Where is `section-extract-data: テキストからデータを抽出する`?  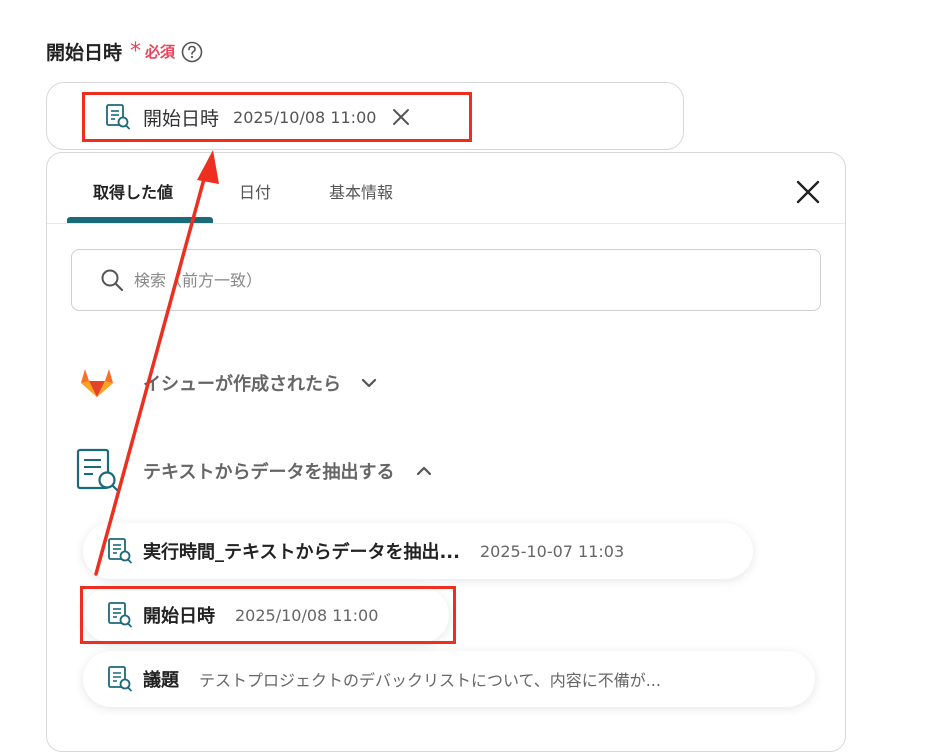
section-extract-data: テキストからデータを抽出する is located at coordinates (254, 471).